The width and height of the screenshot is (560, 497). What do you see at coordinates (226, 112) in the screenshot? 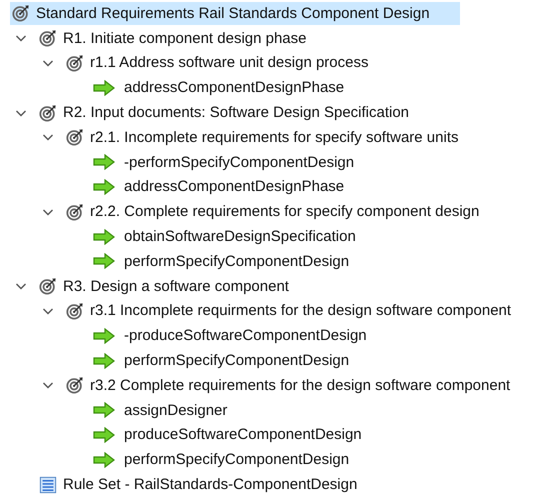
I see `tree-item: R2. Input documents: Software Design Specification` at bounding box center [226, 112].